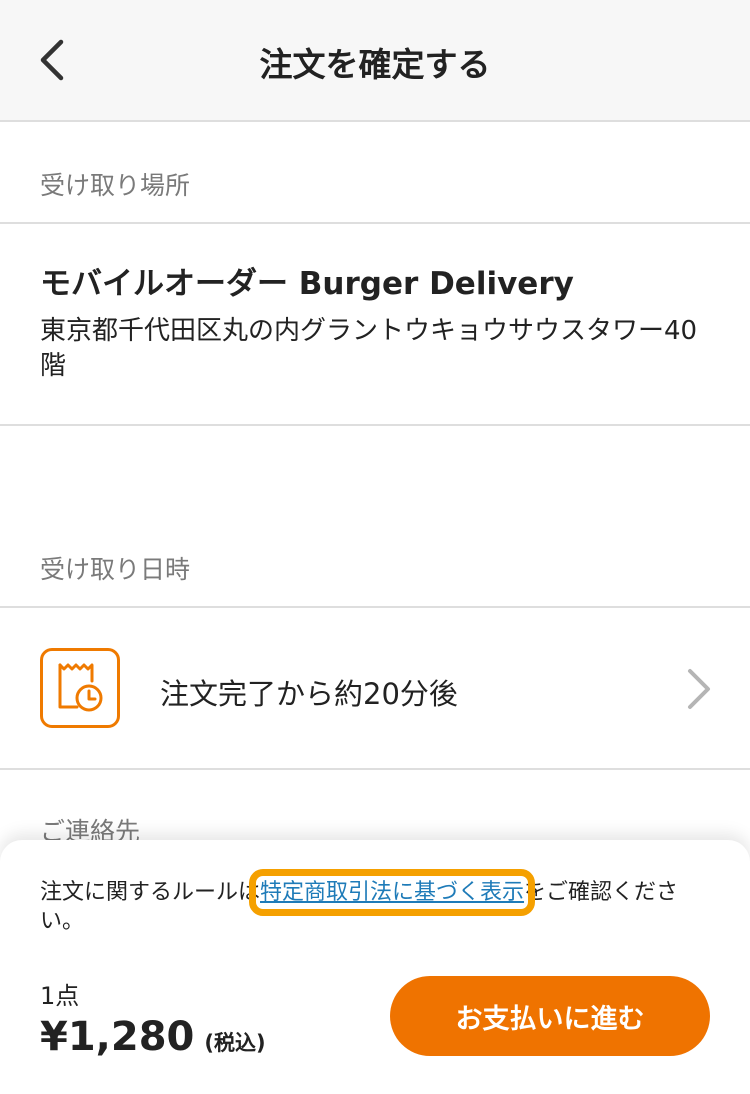 Image resolution: width=750 pixels, height=1094 pixels. Describe the element at coordinates (699, 689) in the screenshot. I see `chevron-right-icon` at that location.